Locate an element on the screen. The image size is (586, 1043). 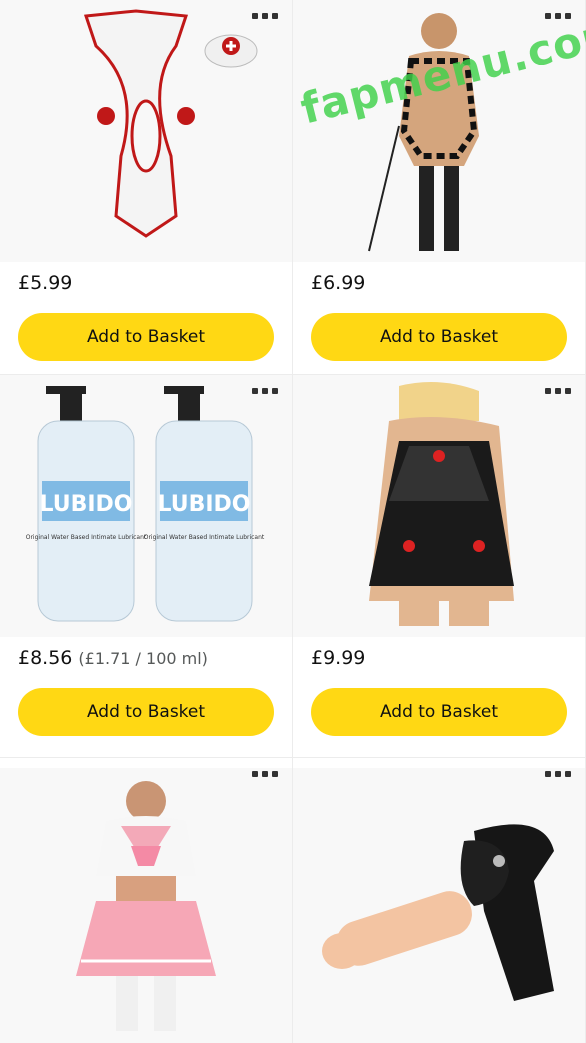
nurse-costume-icon is located at coordinates (170, 123).